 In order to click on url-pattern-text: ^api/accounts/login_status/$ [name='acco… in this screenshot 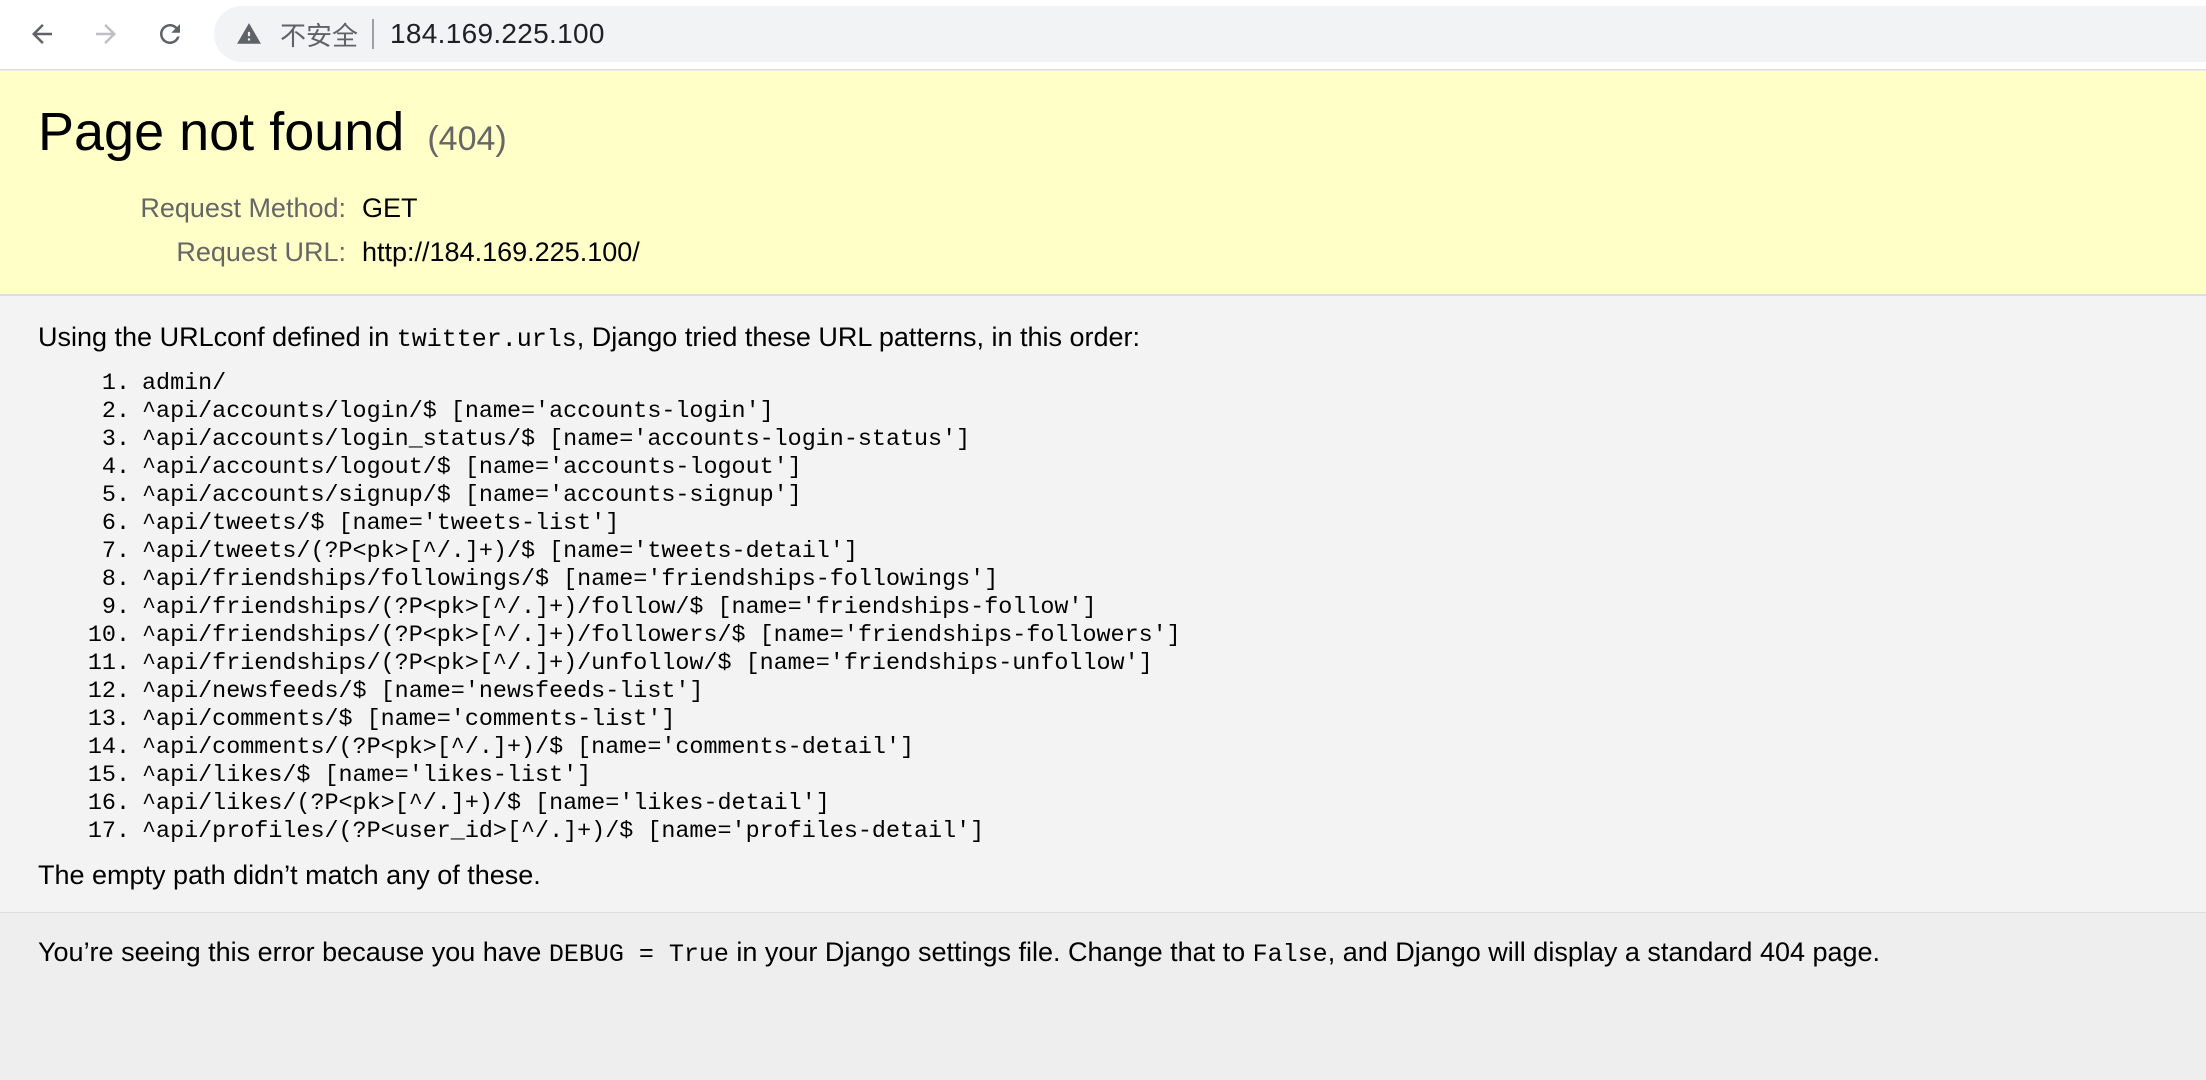, I will do `click(556, 440)`.